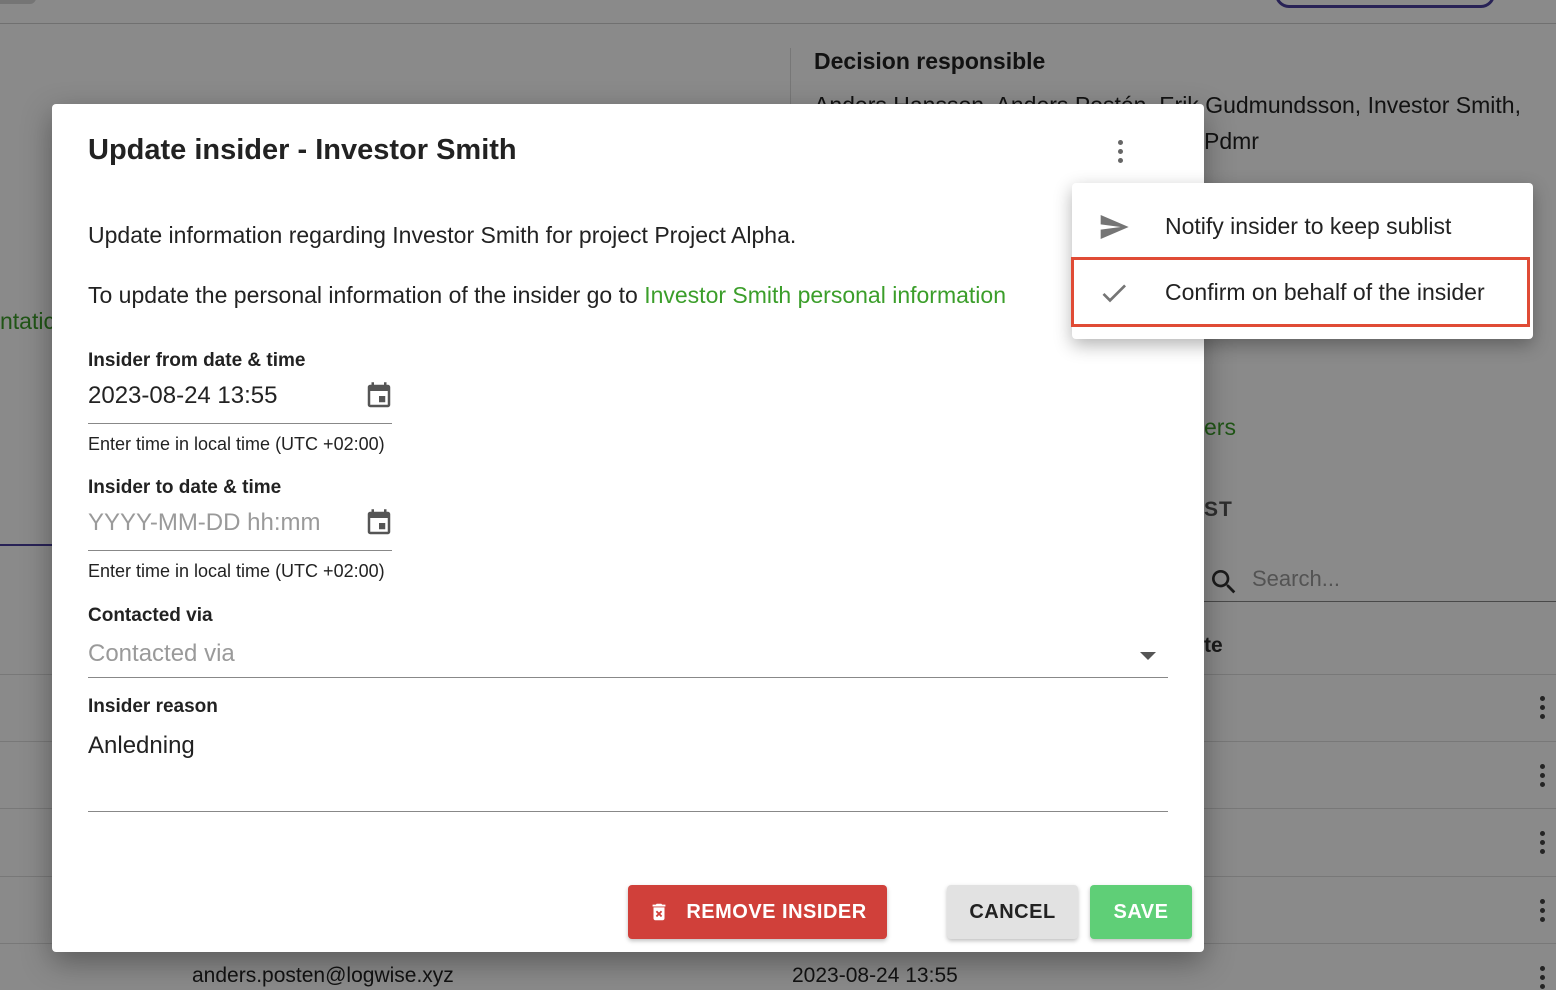 The height and width of the screenshot is (990, 1556). I want to click on menu-item-notify: Notify insider to keep sublist, so click(1302, 228).